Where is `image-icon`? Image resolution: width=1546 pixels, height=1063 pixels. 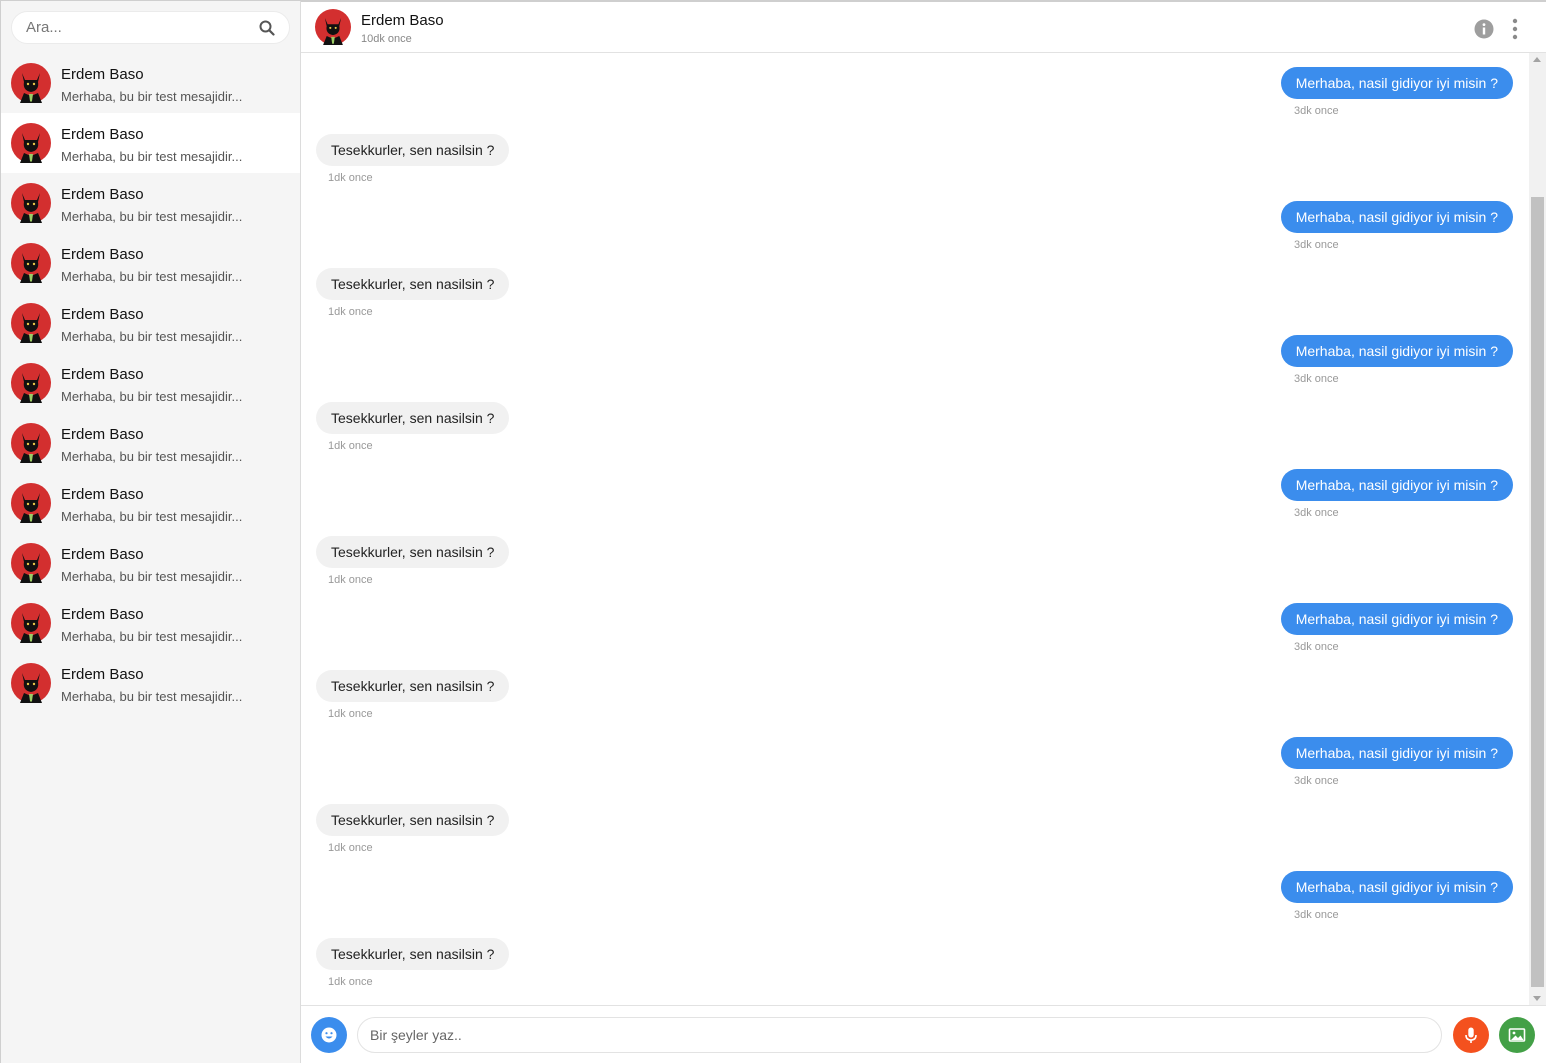 image-icon is located at coordinates (1517, 1035).